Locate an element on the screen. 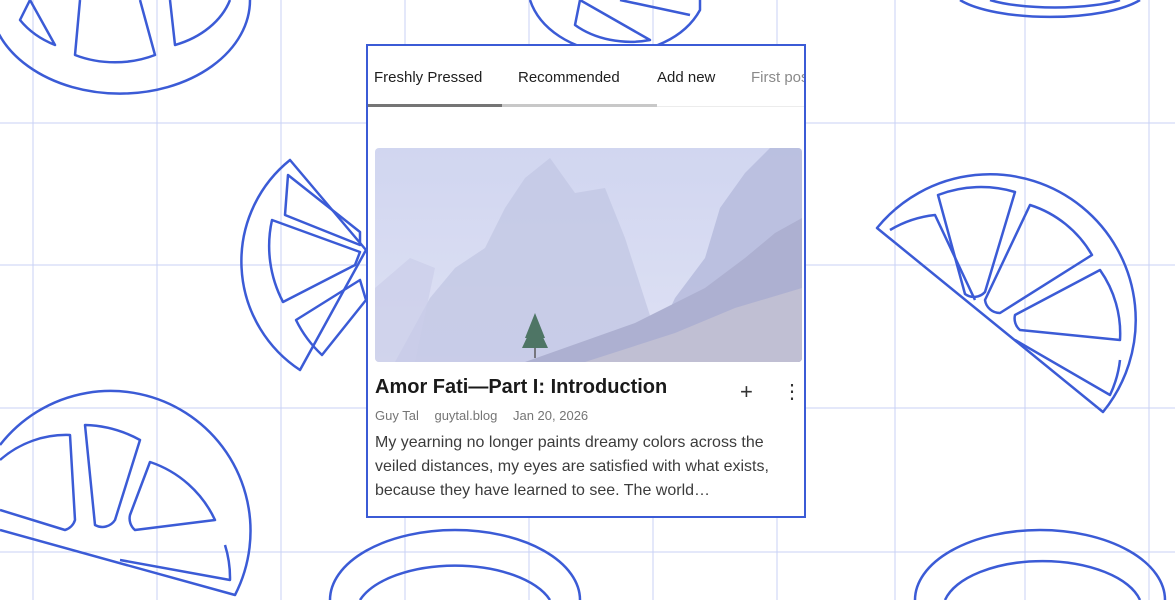  more-vertical-icon: ⋮ is located at coordinates (792, 392).